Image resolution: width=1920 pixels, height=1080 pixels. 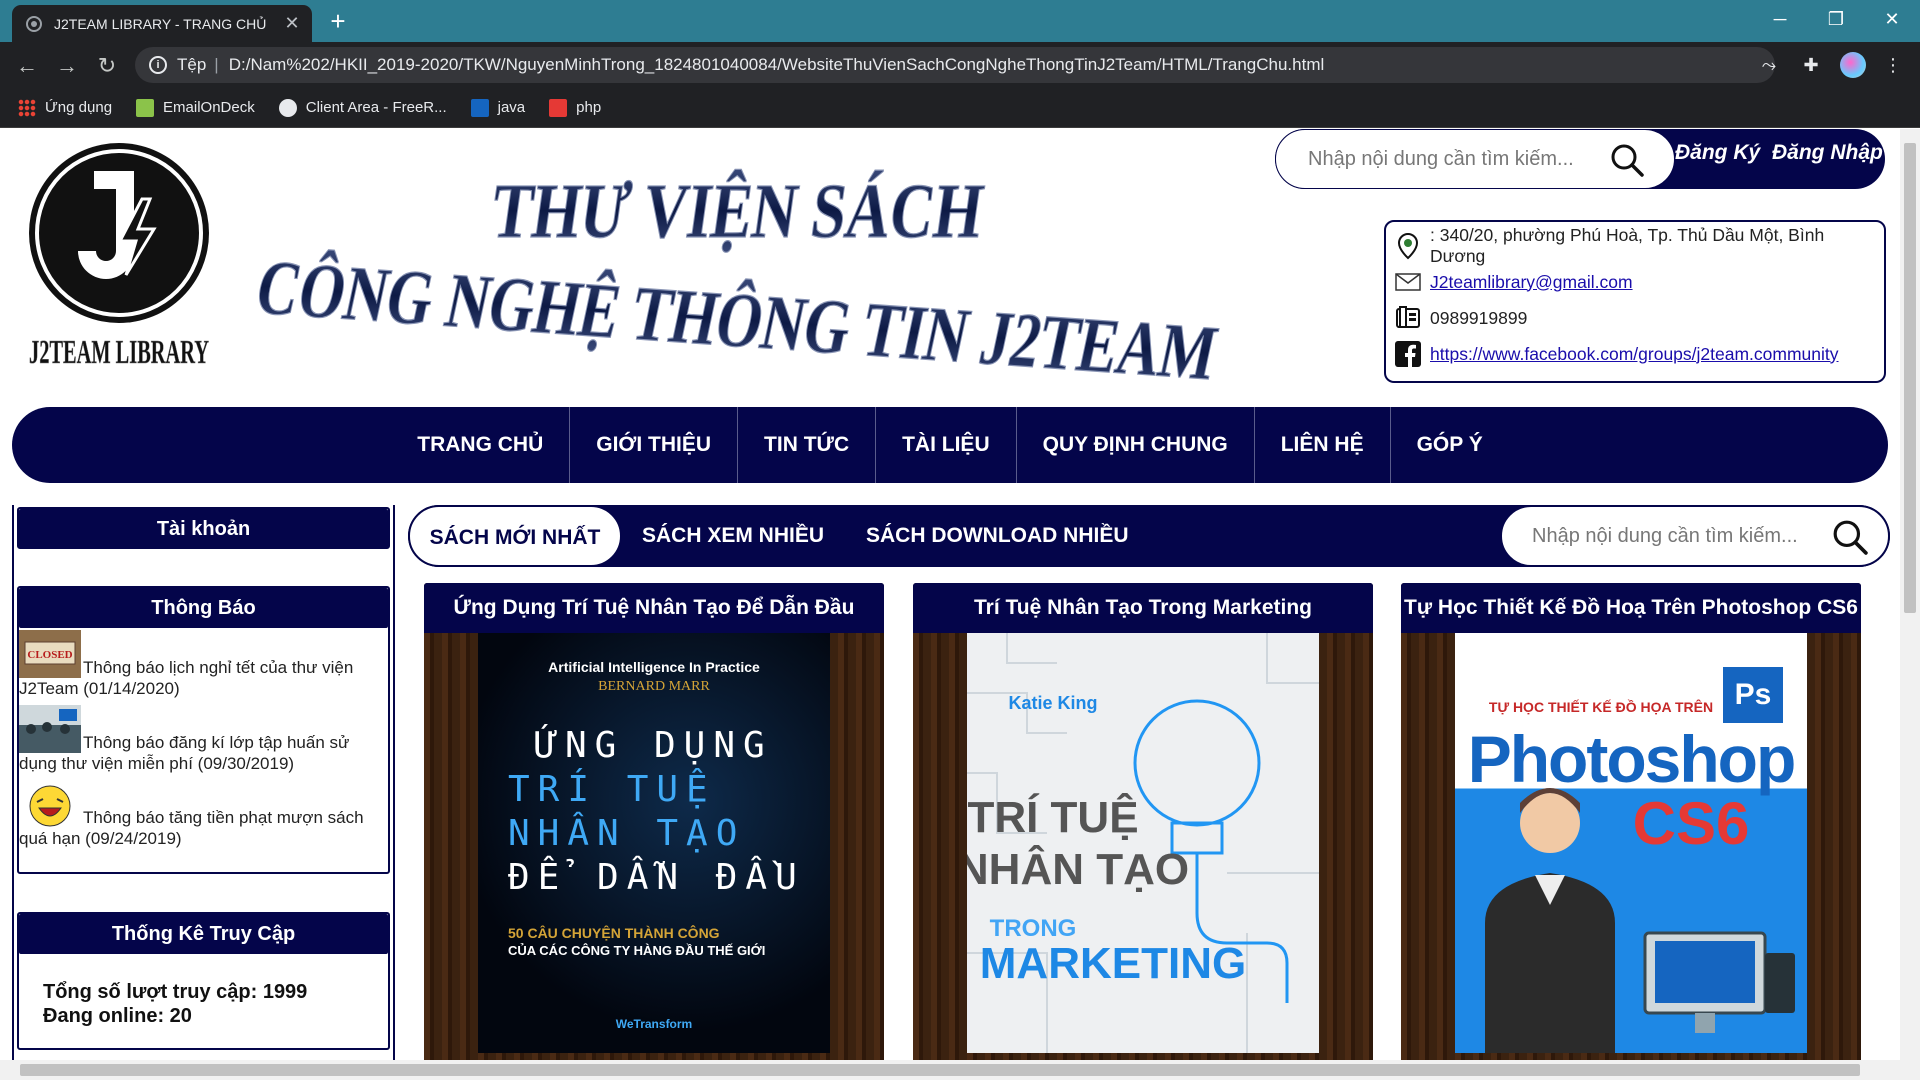 I want to click on bookmark-apps: Ứng dụng, so click(x=65, y=107).